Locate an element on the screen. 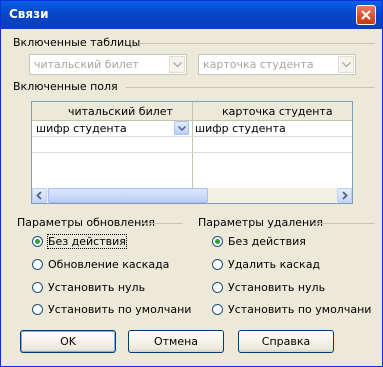  window-title: Связи is located at coordinates (29, 14).